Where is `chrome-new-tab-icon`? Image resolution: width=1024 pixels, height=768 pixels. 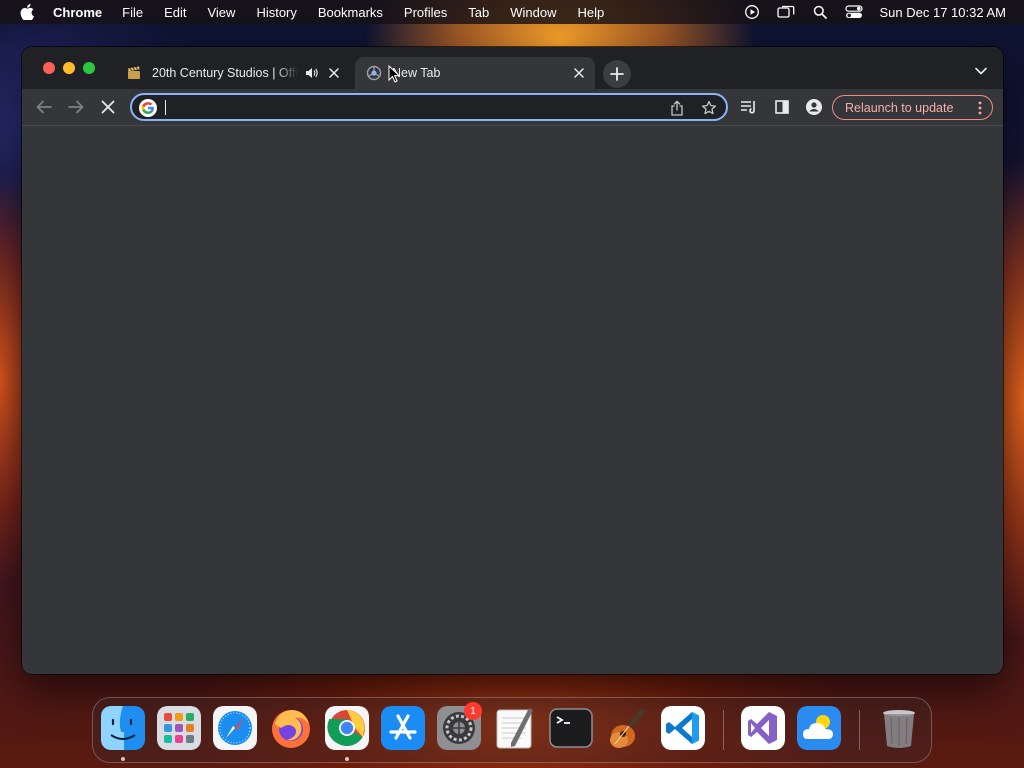
chrome-new-tab-icon is located at coordinates (374, 73).